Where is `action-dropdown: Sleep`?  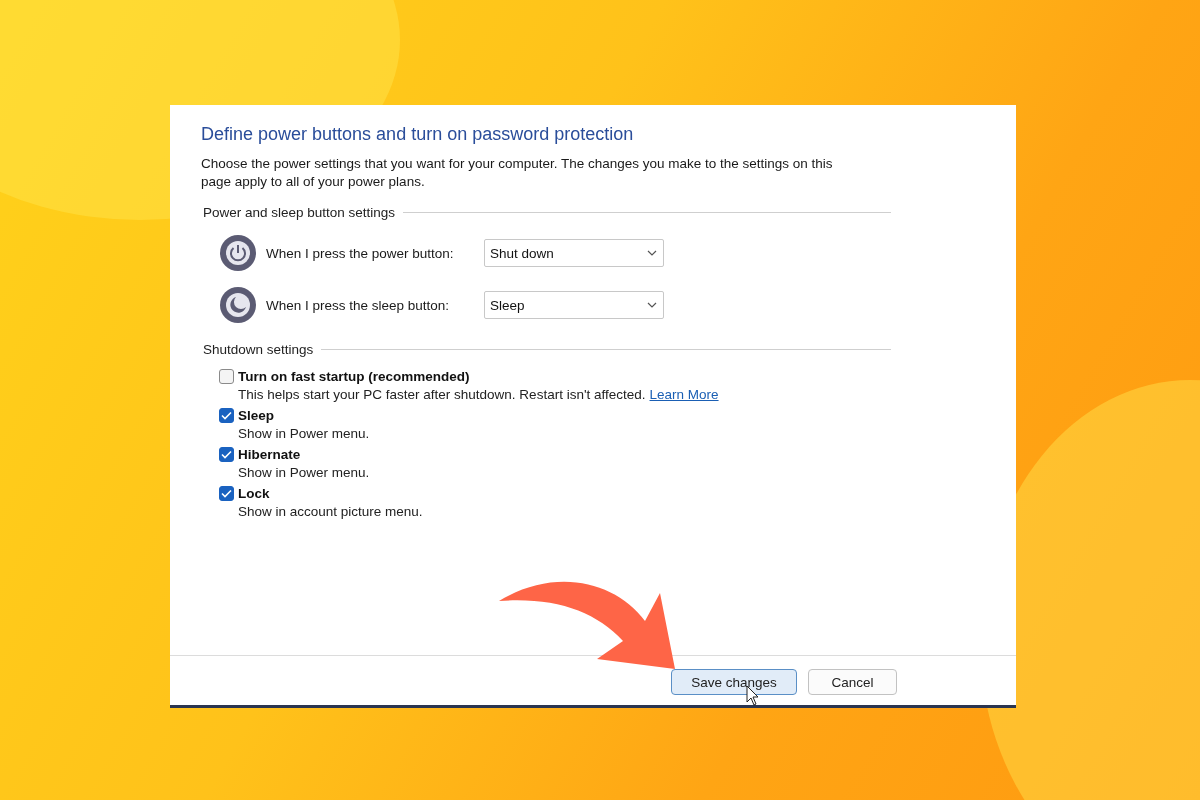 action-dropdown: Sleep is located at coordinates (574, 305).